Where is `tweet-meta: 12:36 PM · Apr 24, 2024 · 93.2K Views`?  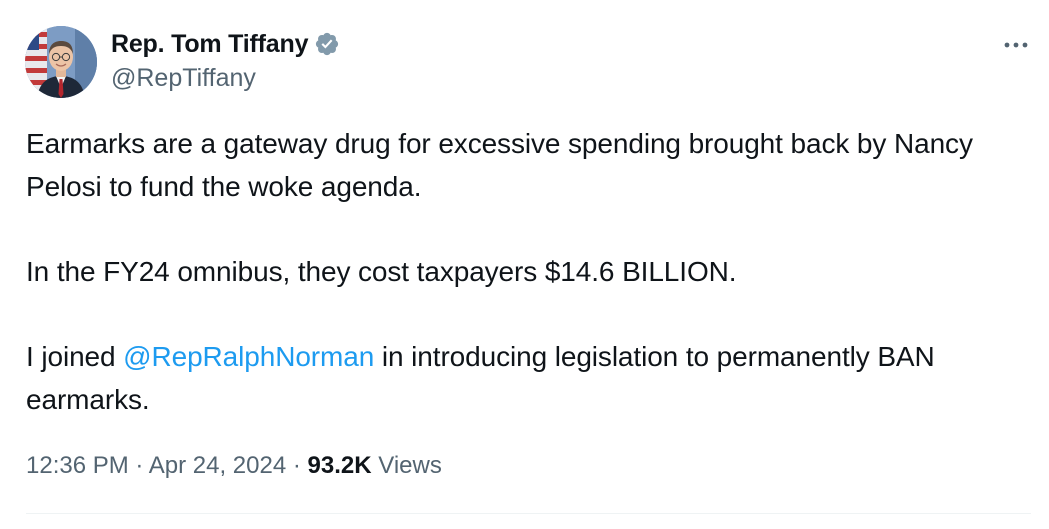 tweet-meta: 12:36 PM · Apr 24, 2024 · 93.2K Views is located at coordinates (234, 466).